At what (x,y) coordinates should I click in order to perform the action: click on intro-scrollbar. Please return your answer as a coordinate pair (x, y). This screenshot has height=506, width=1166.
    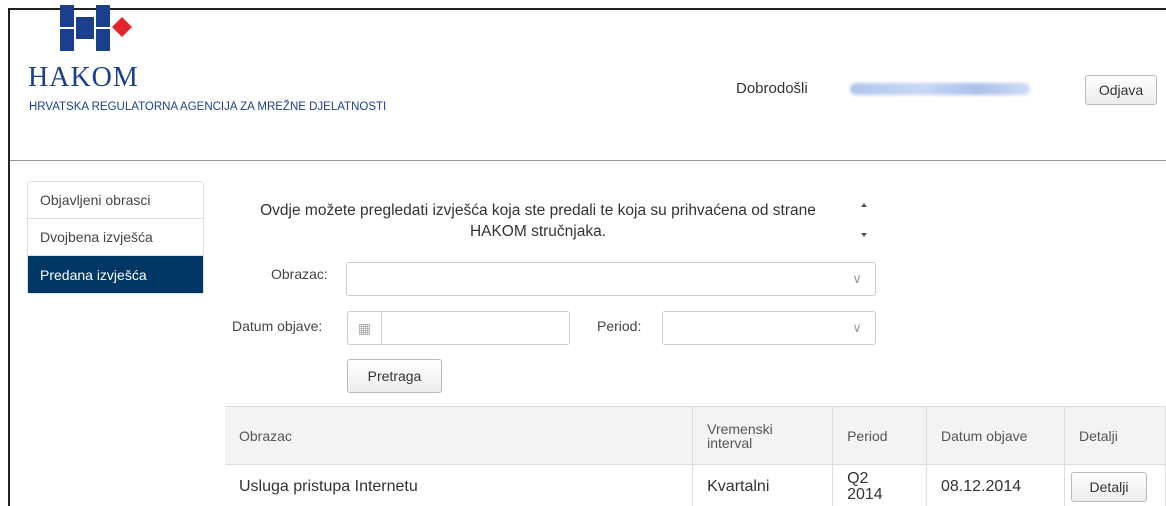
    Looking at the image, I should click on (865, 220).